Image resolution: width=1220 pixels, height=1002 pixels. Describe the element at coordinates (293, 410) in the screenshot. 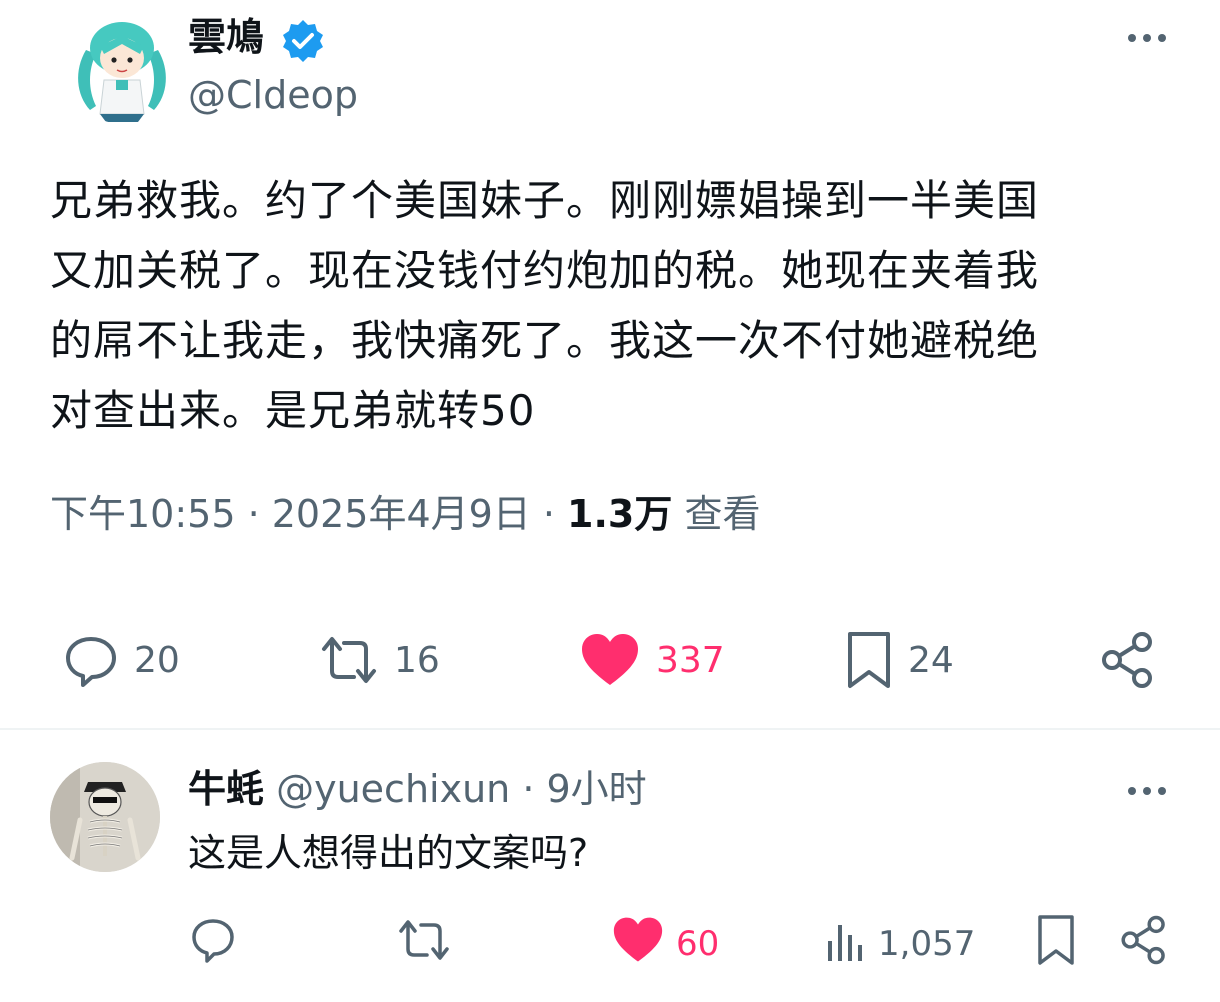

I see `post-text-line: 对查出来。是兄弟就转50` at that location.